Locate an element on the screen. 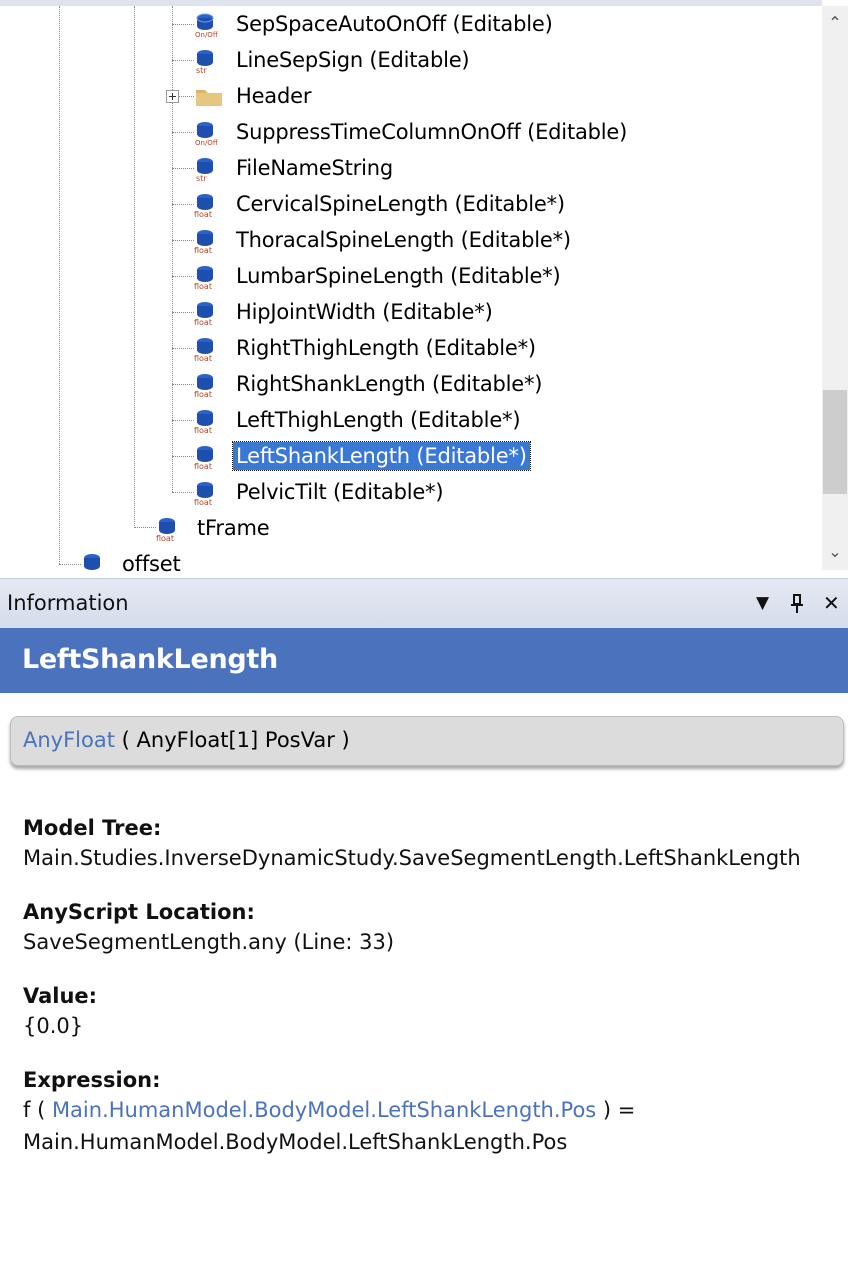 This screenshot has height=1280, width=848. tree-node-label: SepSpaceAutoOnOff (Editable) is located at coordinates (394, 24).